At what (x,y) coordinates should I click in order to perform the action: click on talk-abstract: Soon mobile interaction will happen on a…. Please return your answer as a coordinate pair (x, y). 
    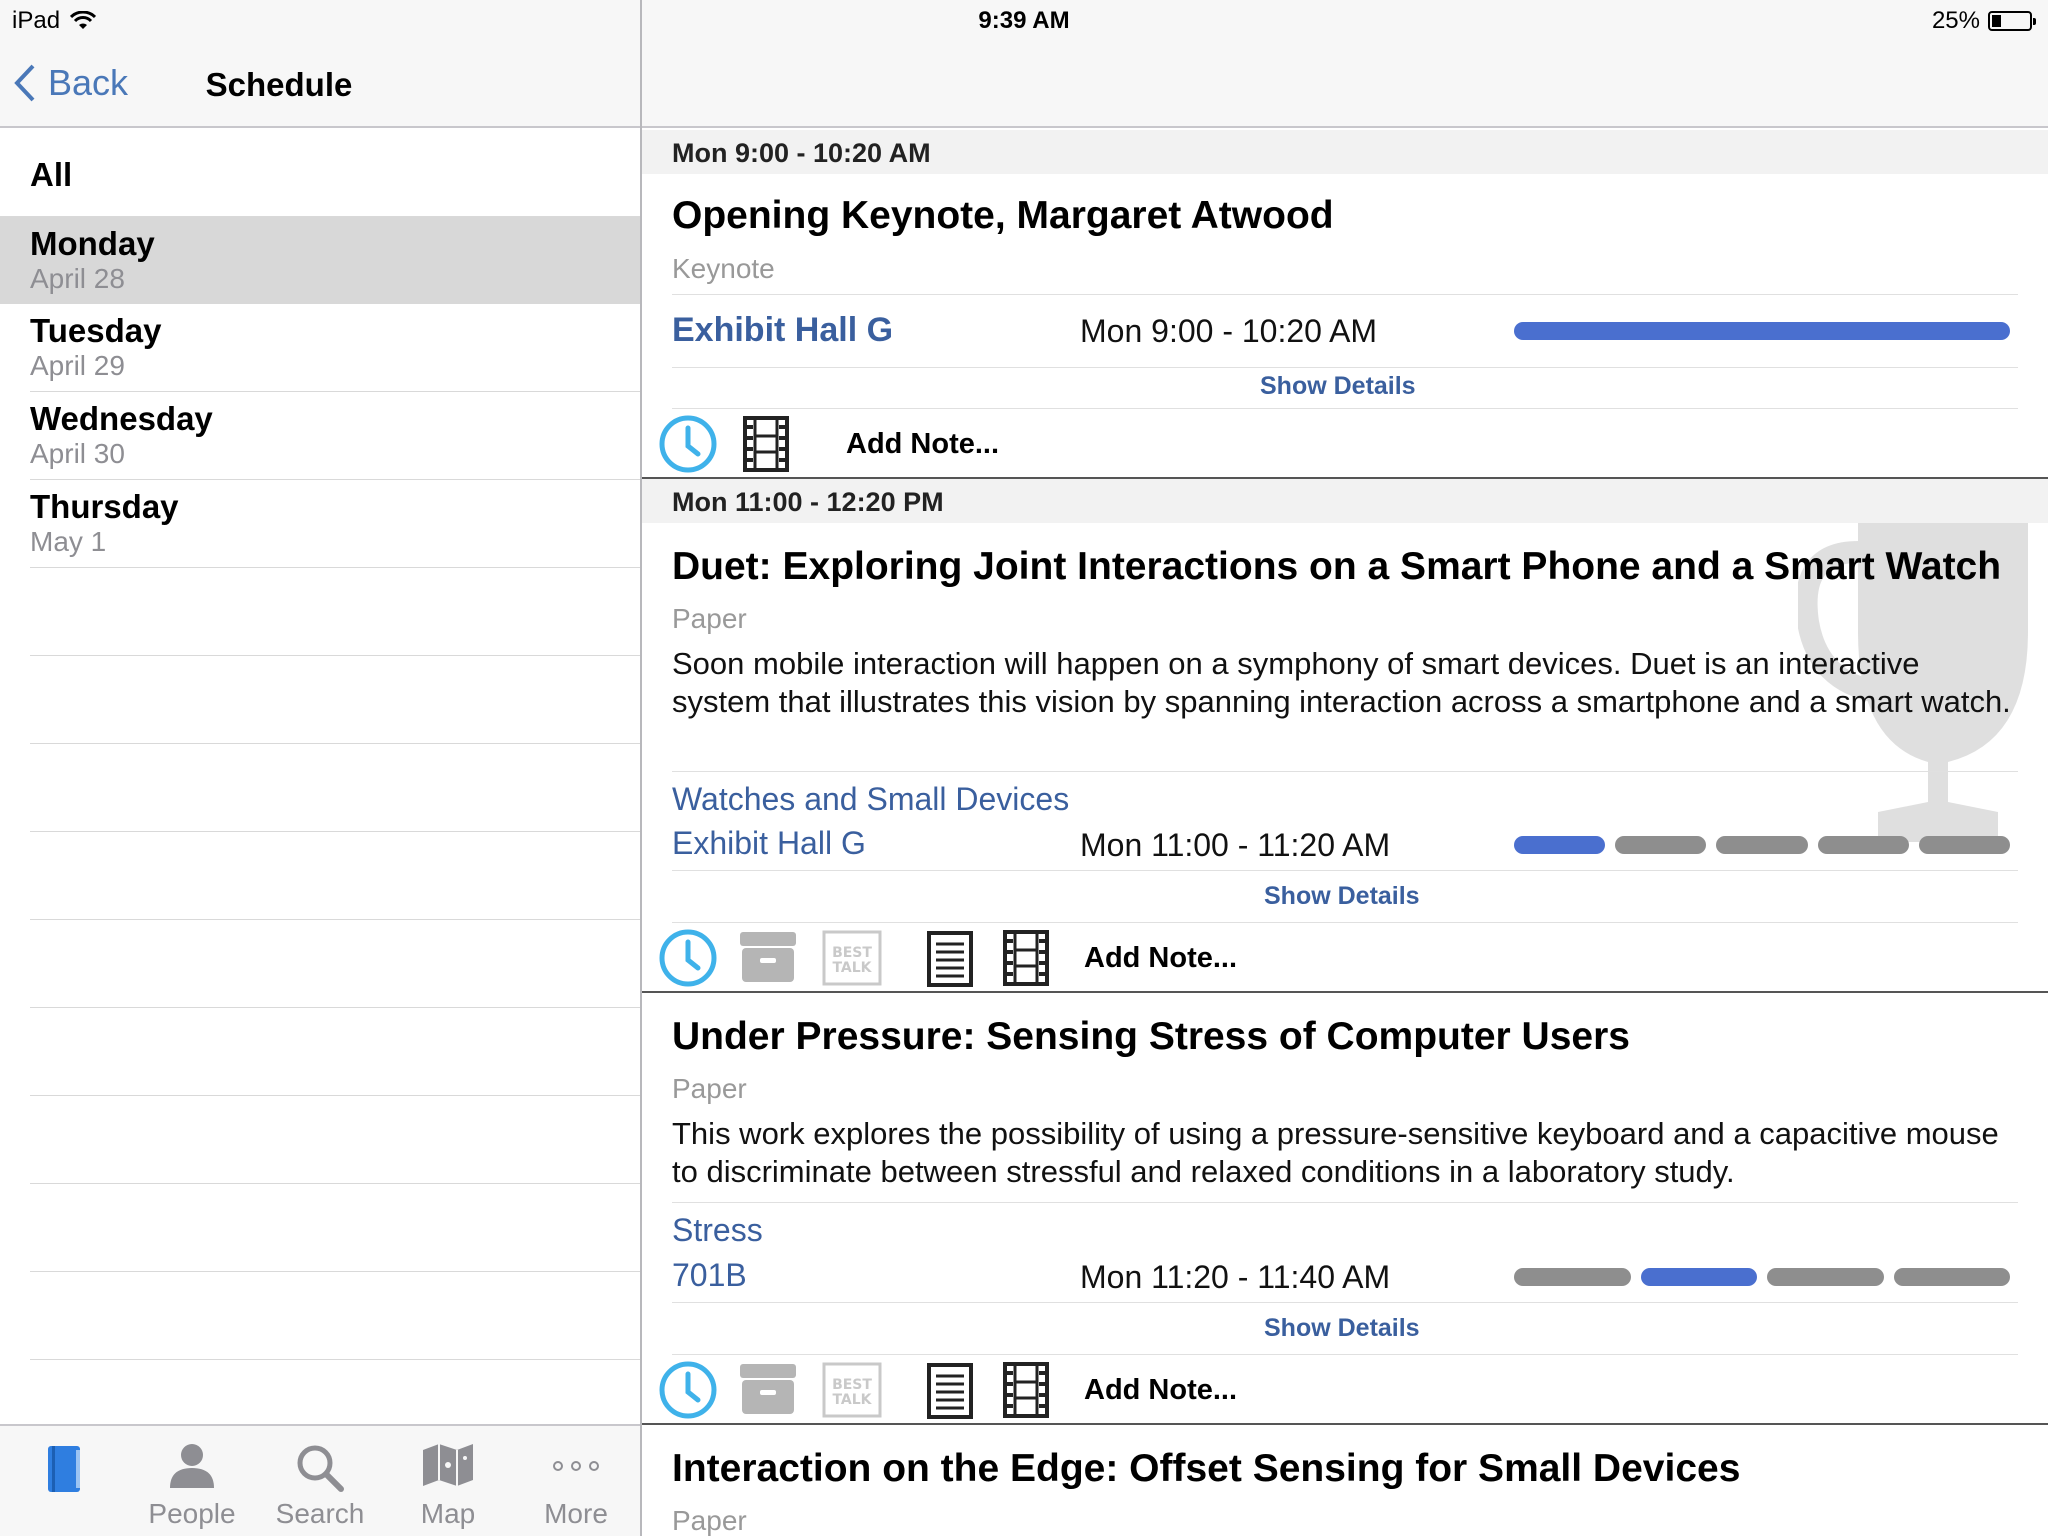
    Looking at the image, I should click on (1341, 682).